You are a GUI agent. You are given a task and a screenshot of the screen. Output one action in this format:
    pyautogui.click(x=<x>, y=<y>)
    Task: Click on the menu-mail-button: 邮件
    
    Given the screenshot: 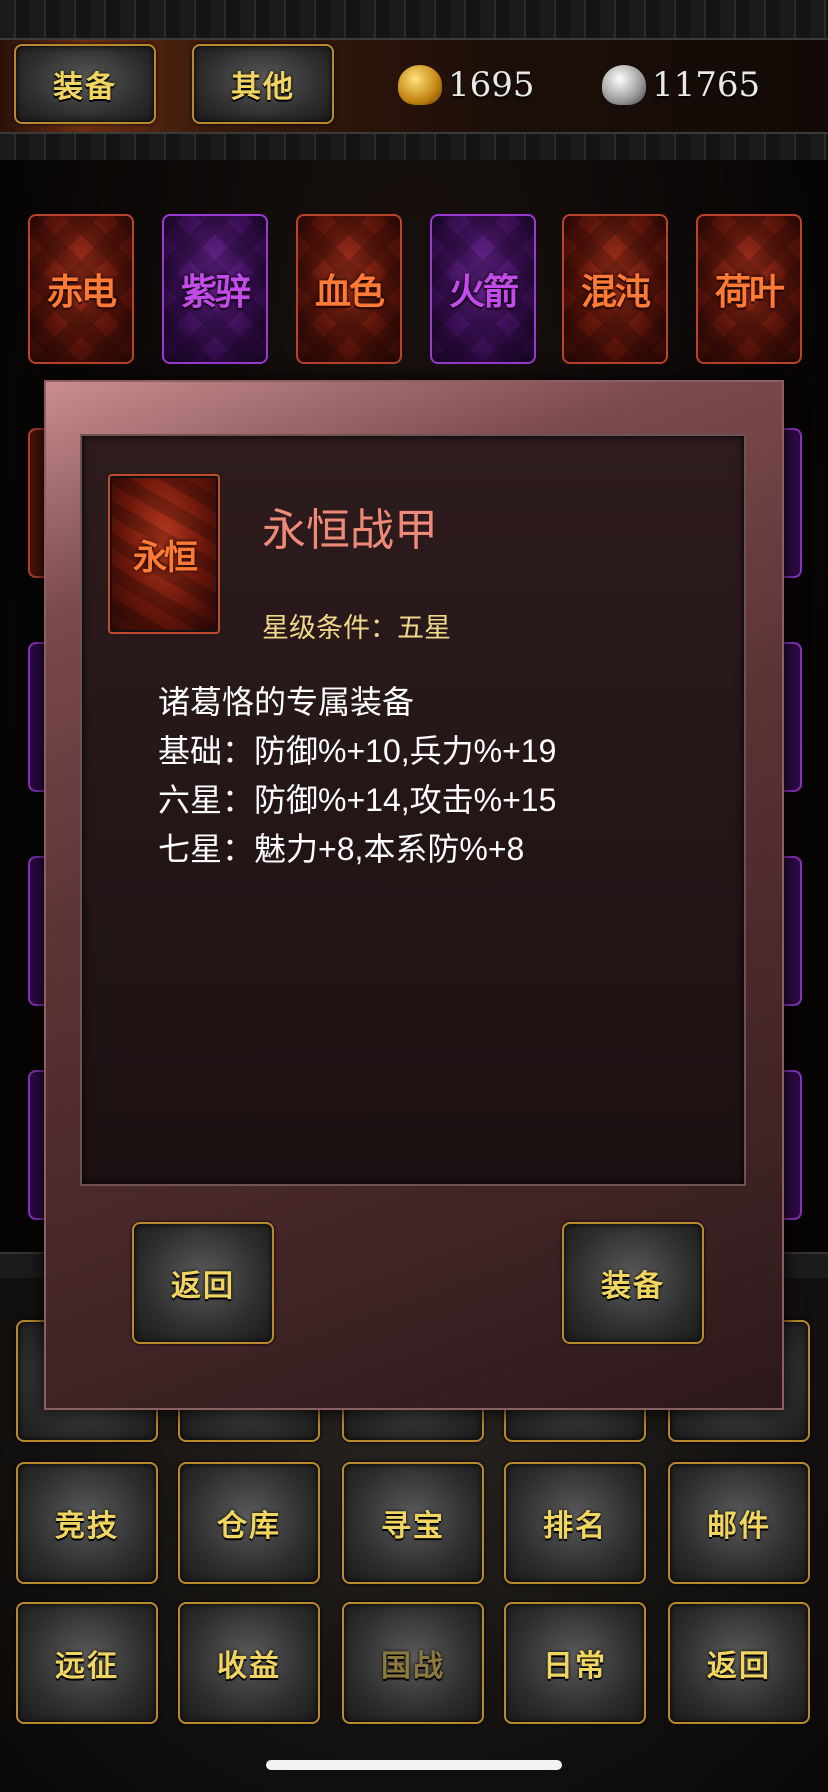 What is the action you would take?
    pyautogui.click(x=739, y=1523)
    